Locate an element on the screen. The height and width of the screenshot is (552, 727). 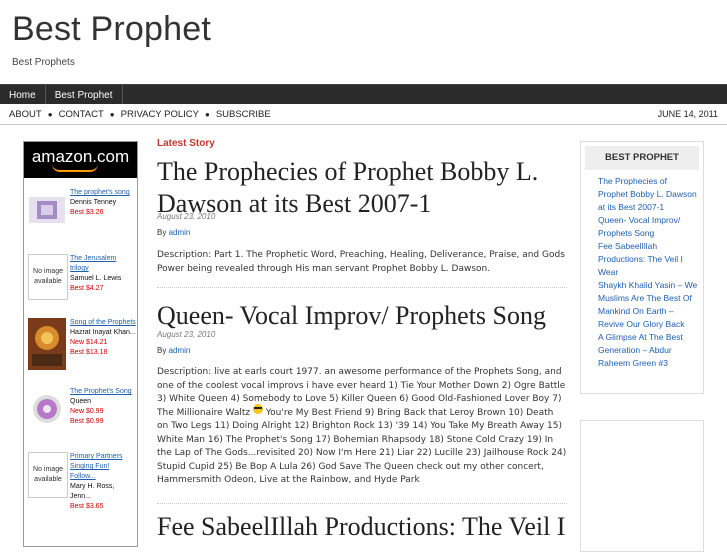
amazon-smile-icon is located at coordinates (75, 168).